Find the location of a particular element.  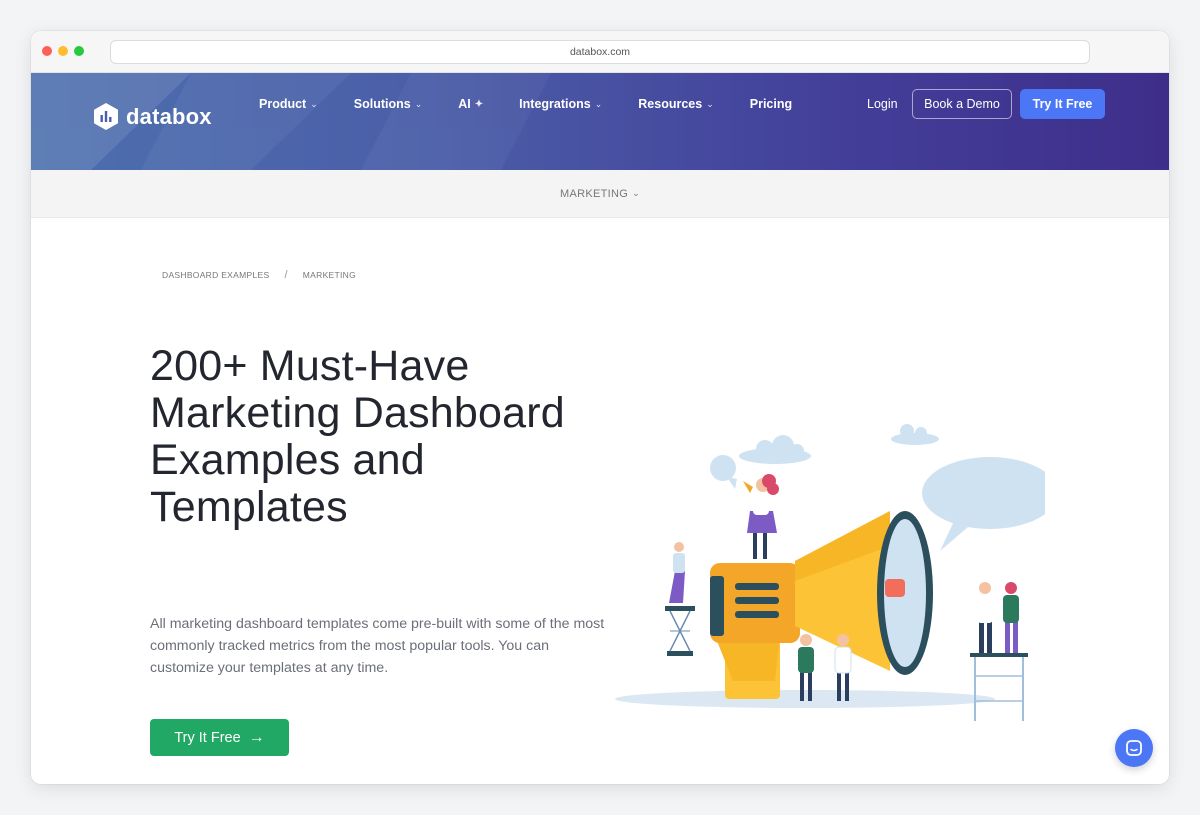

breadcrumb-item-marketing: MARKETING is located at coordinates (329, 275).